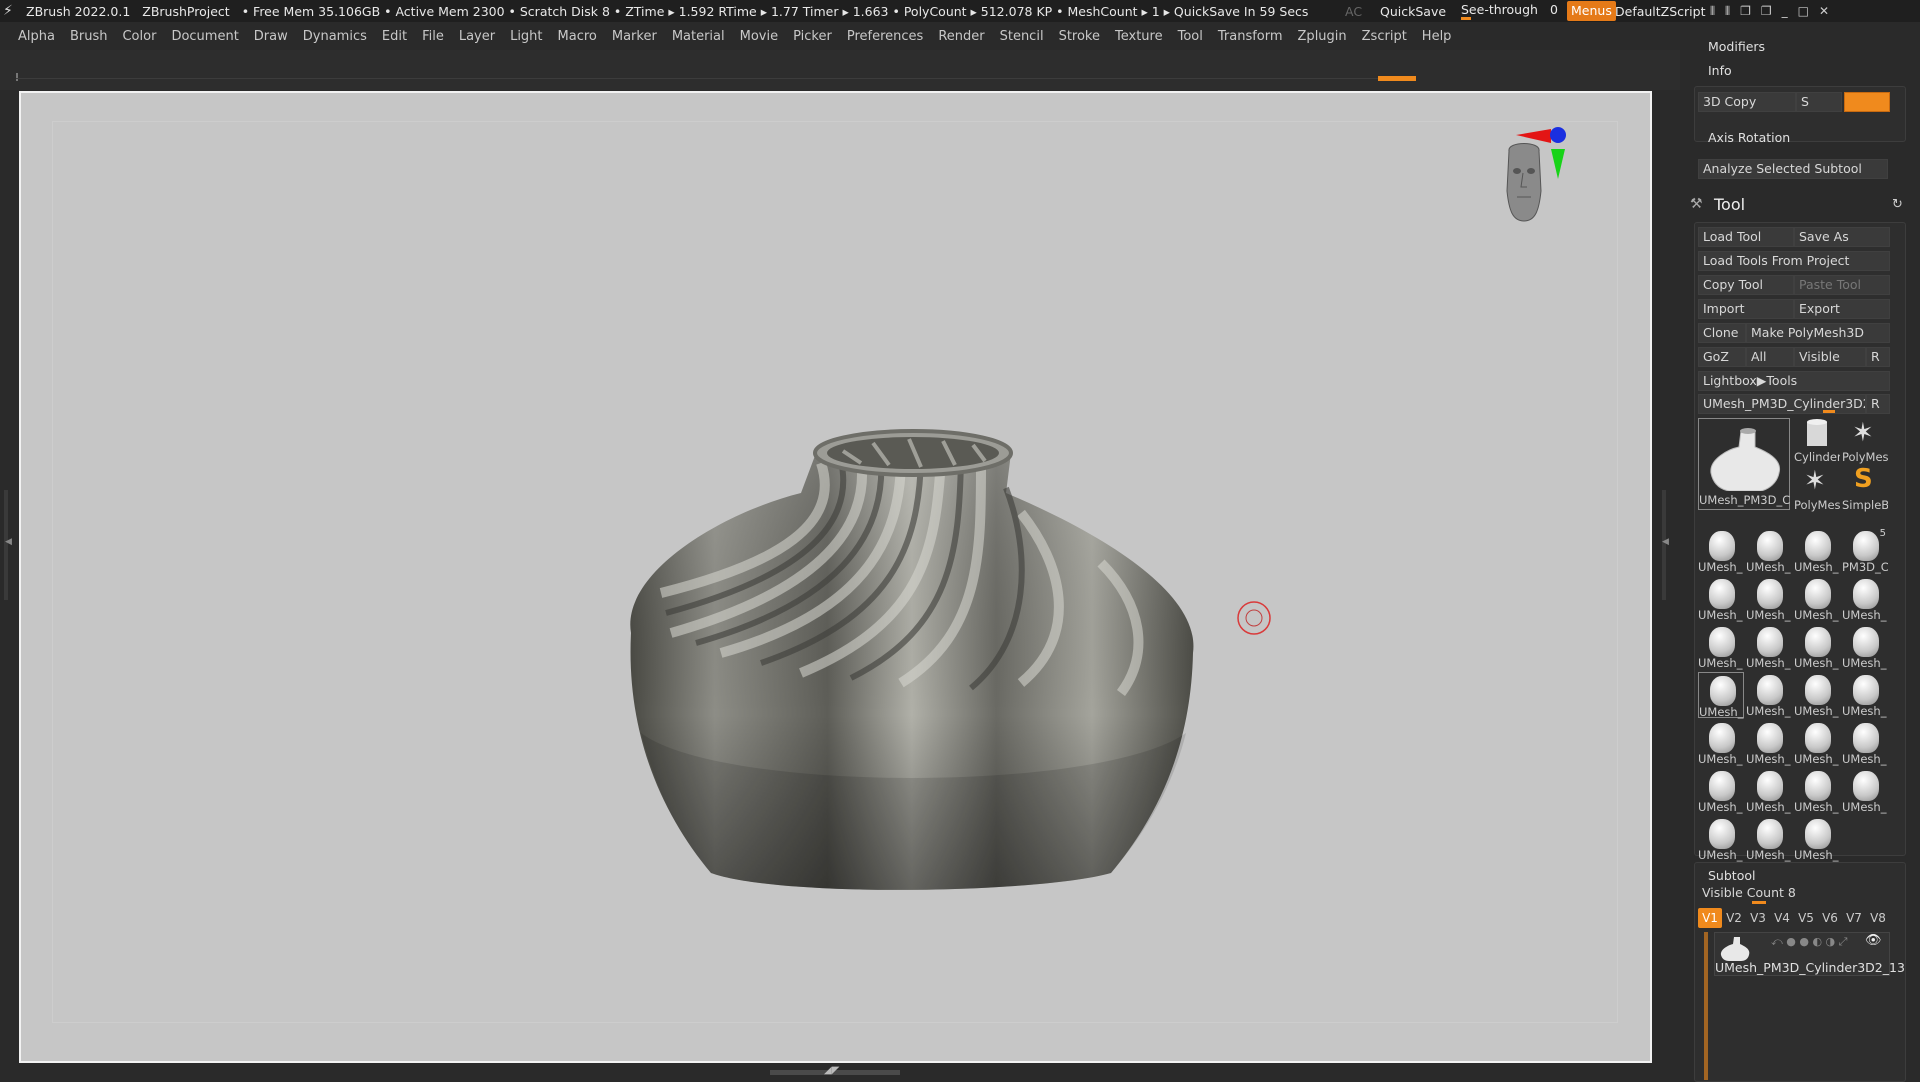 Image resolution: width=1920 pixels, height=1082 pixels. What do you see at coordinates (1509, 11) in the screenshot?
I see `seethrough-slider: See-through 0` at bounding box center [1509, 11].